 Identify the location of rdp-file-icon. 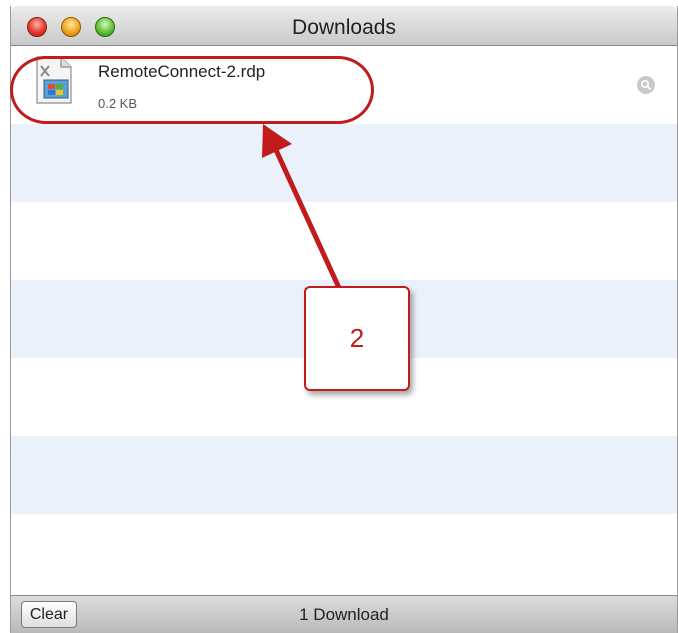
(54, 80).